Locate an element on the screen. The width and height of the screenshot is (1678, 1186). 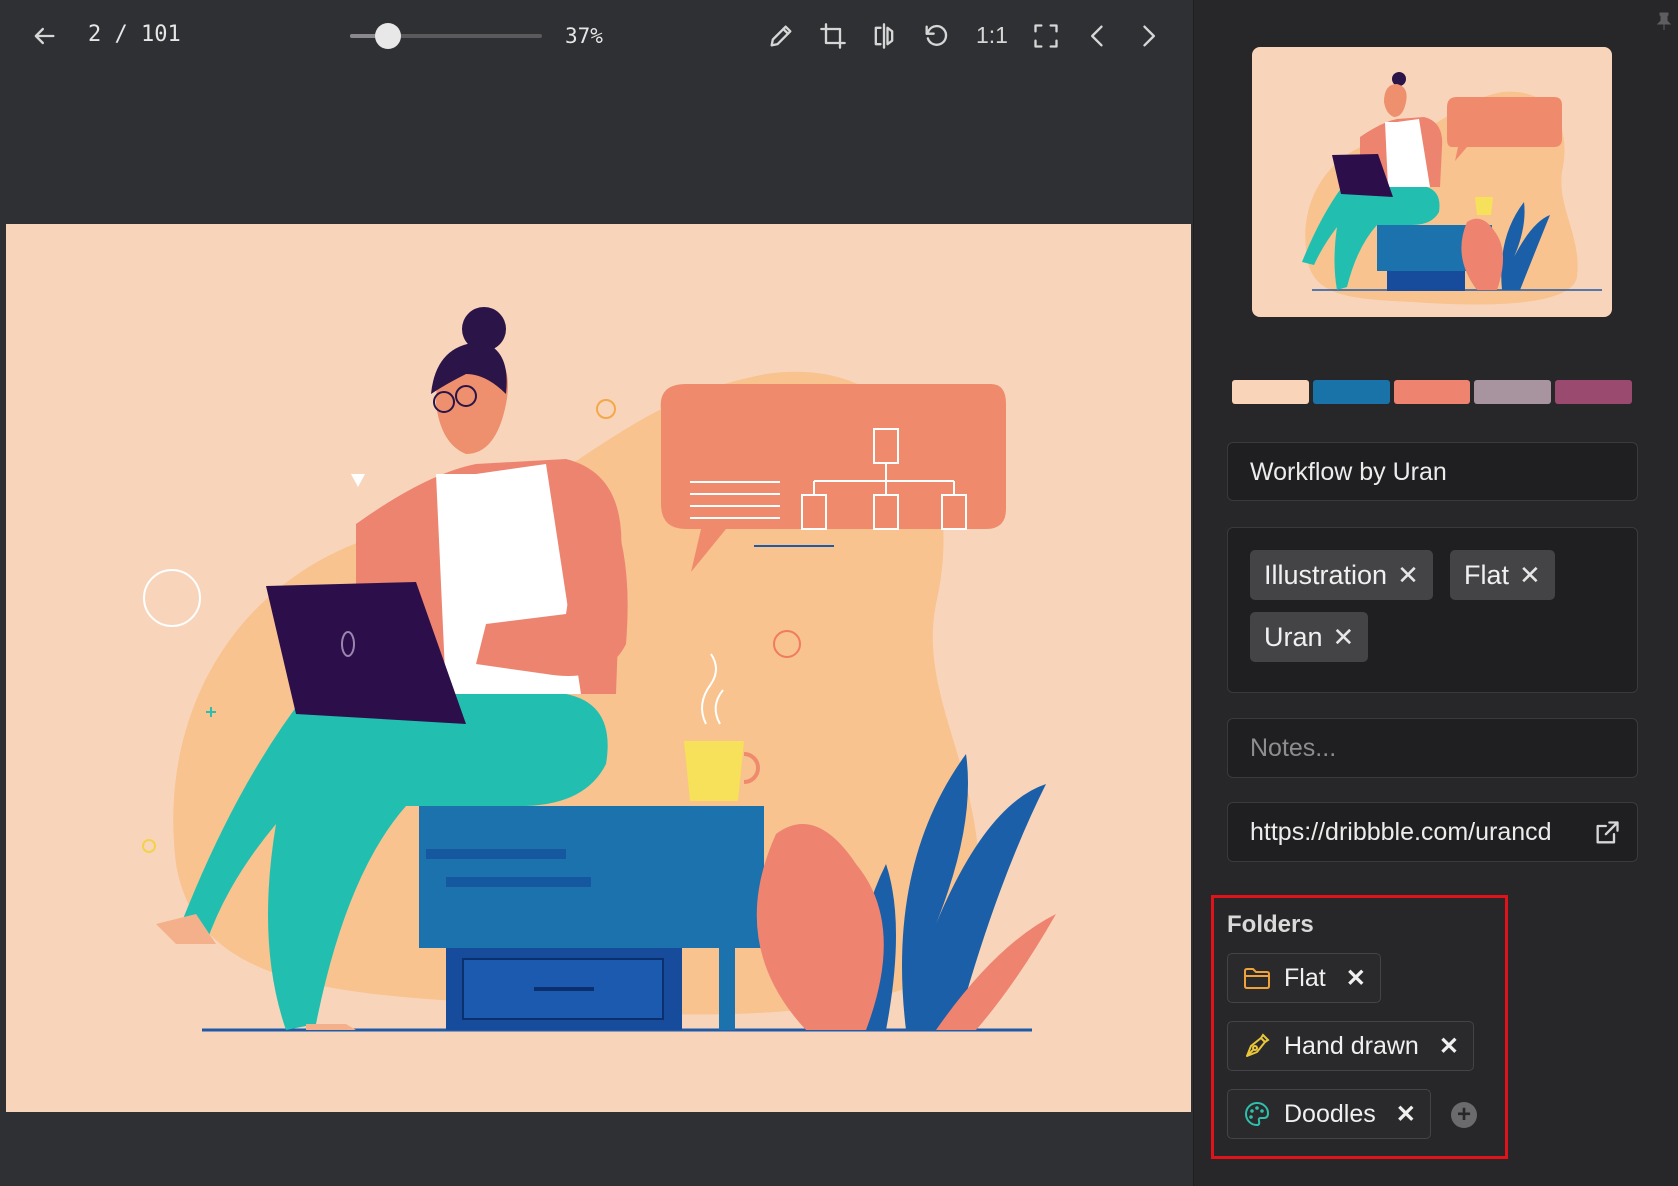
tag-chip: Flat ✕ is located at coordinates (1502, 575).